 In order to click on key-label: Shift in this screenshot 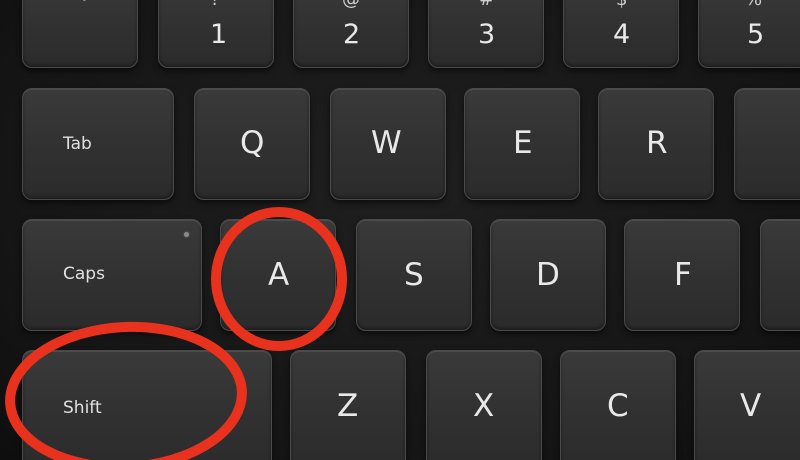, I will do `click(82, 408)`.